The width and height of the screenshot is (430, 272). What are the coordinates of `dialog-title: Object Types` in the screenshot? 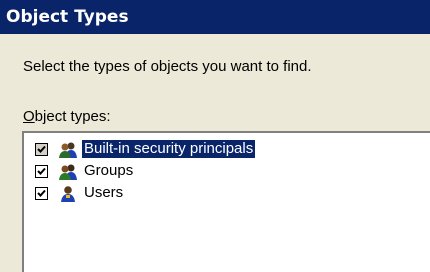 It's located at (215, 17).